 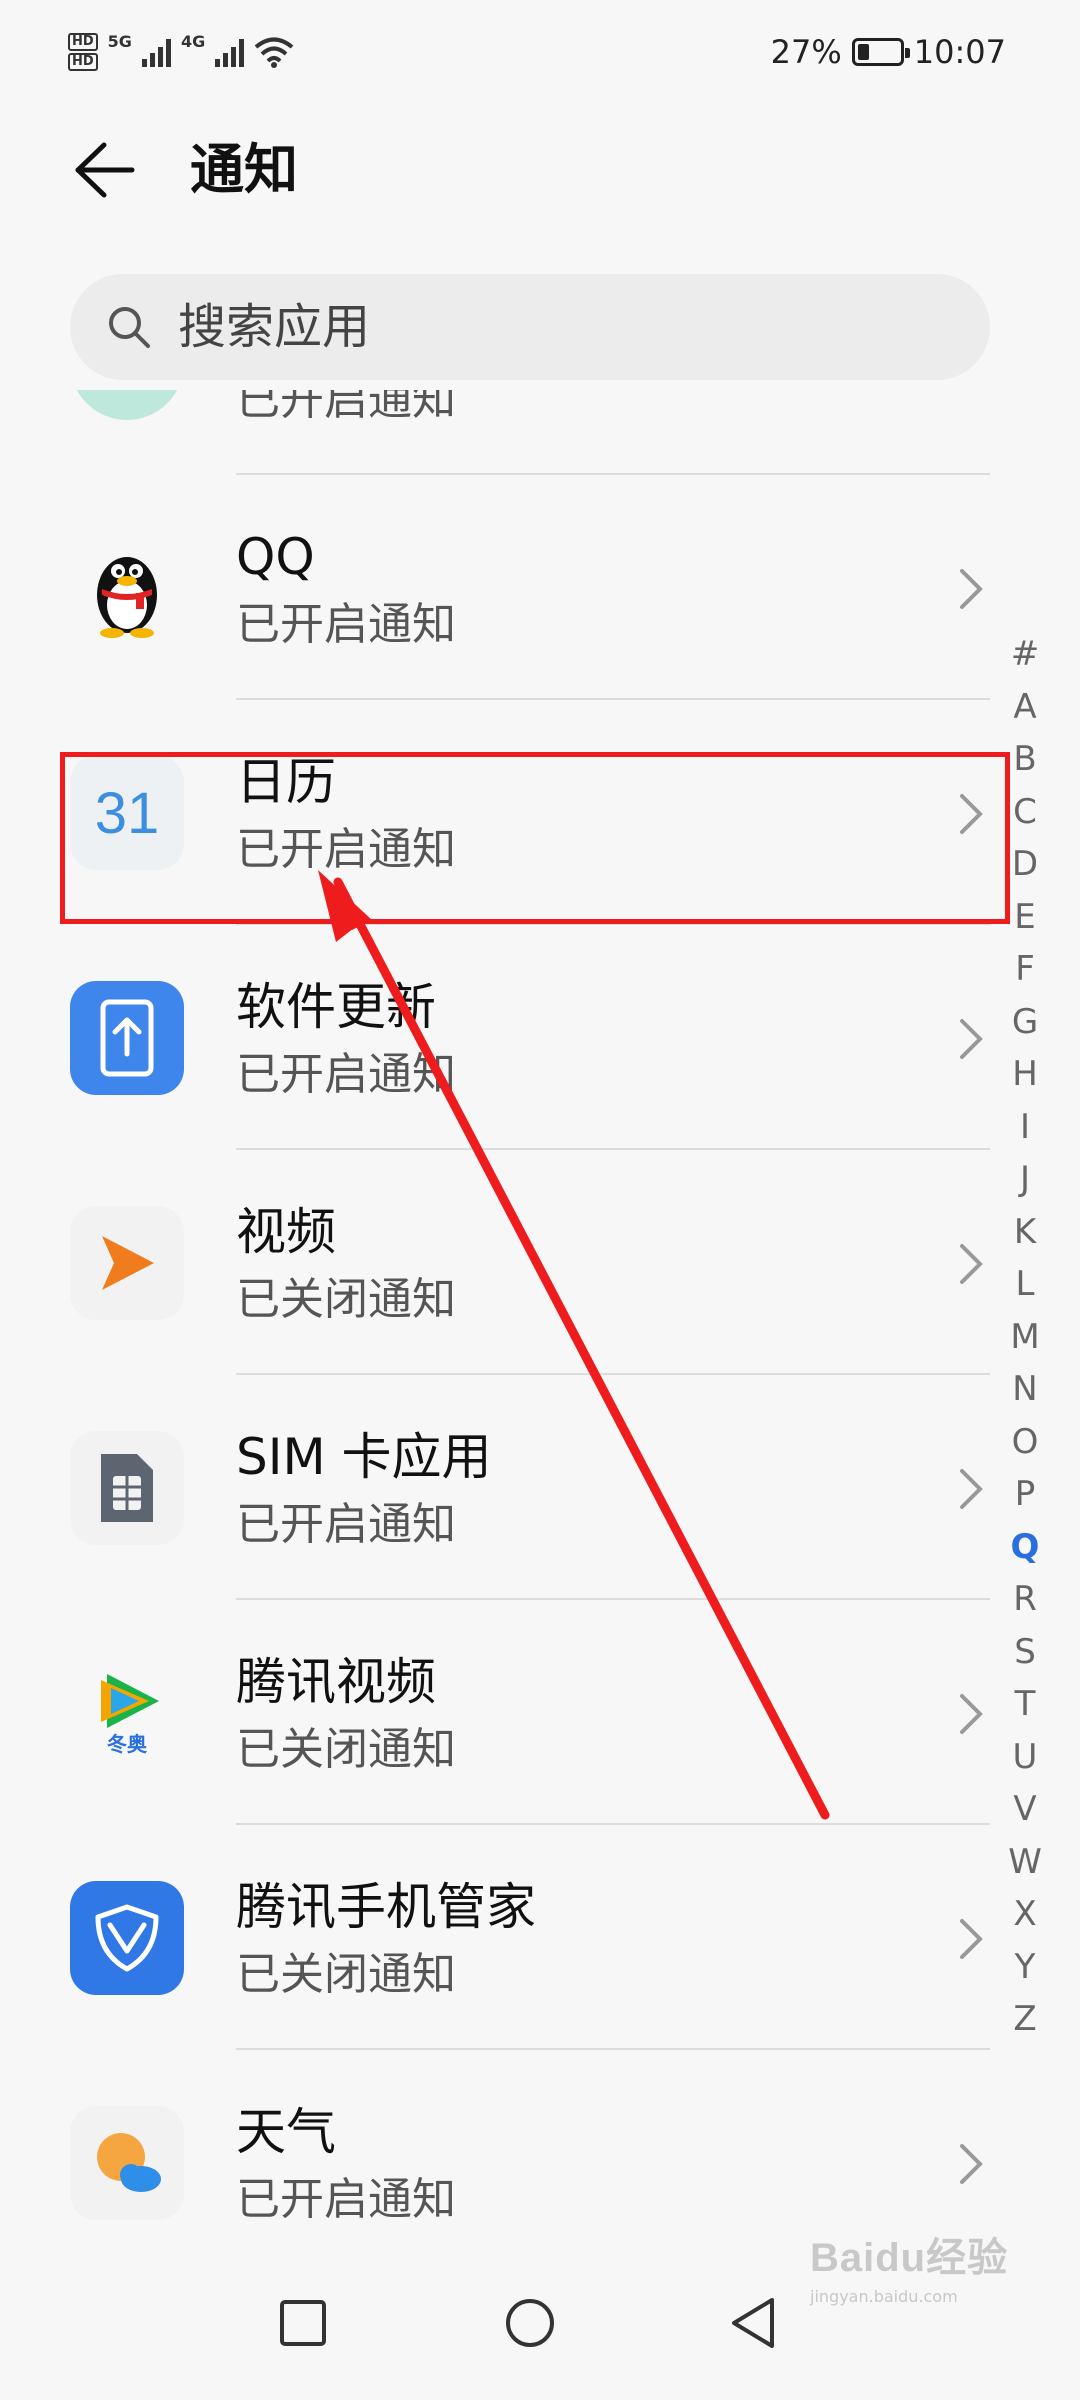 I want to click on alphabet-index-letter: Q, so click(x=1025, y=1547).